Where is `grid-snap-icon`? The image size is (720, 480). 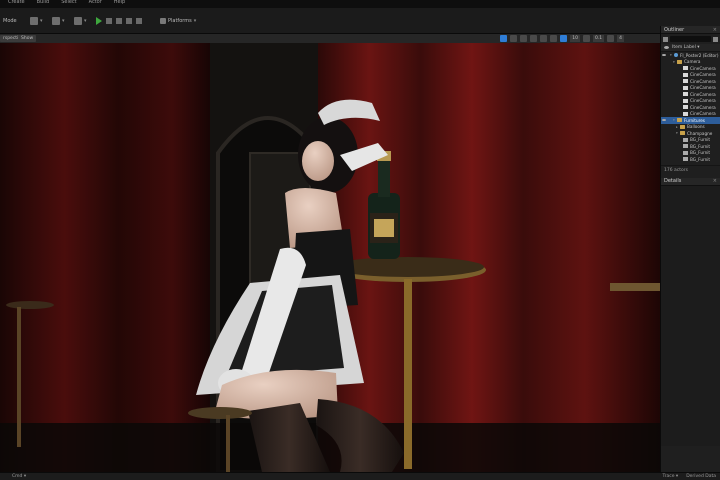 grid-snap-icon is located at coordinates (564, 38).